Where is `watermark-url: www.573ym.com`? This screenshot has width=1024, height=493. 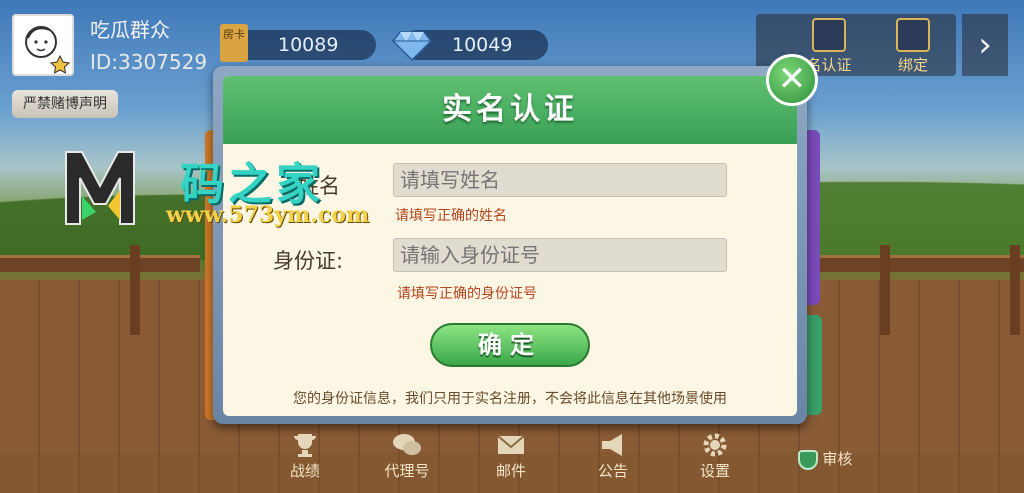
watermark-url: www.573ym.com is located at coordinates (268, 215).